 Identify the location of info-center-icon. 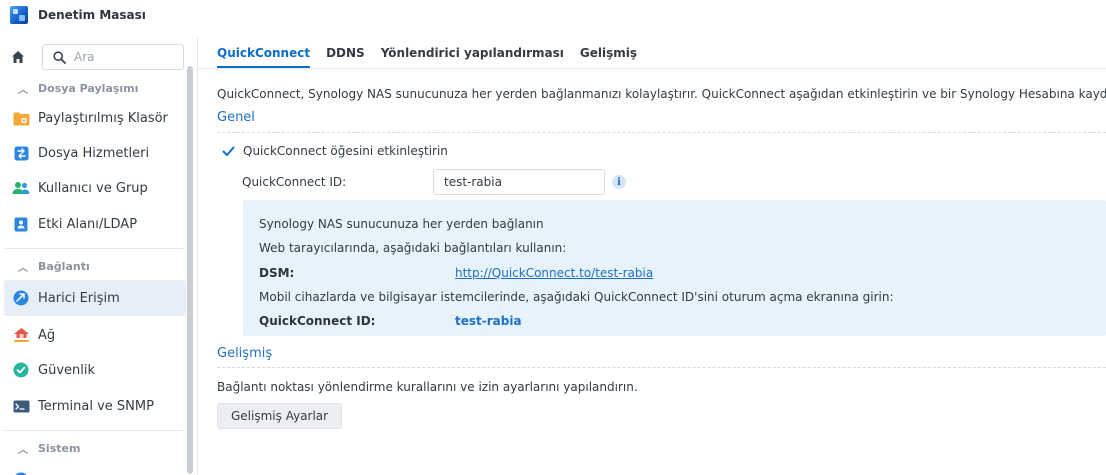
(21, 473).